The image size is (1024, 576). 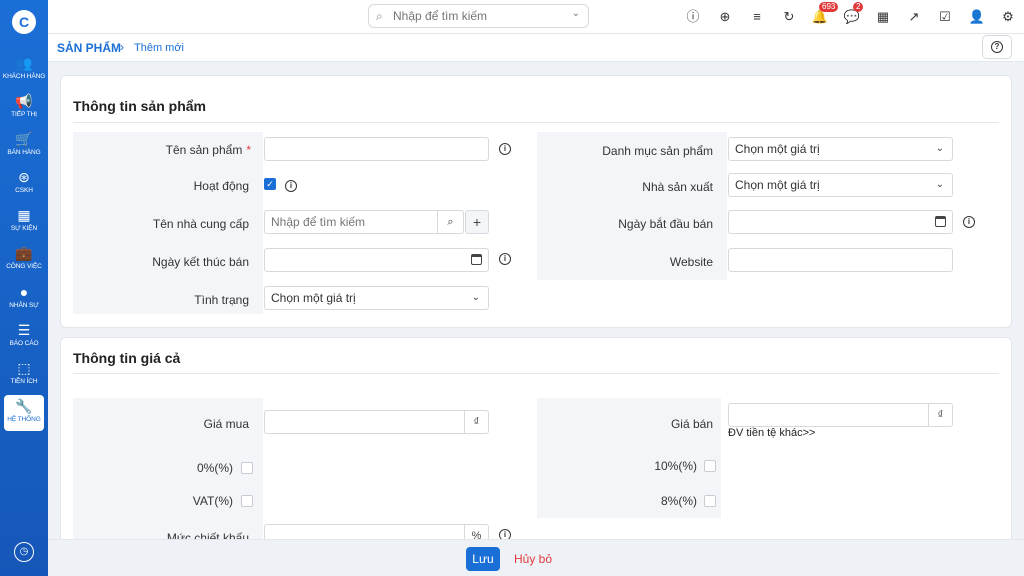 What do you see at coordinates (247, 501) in the screenshot?
I see `vat-checkbox` at bounding box center [247, 501].